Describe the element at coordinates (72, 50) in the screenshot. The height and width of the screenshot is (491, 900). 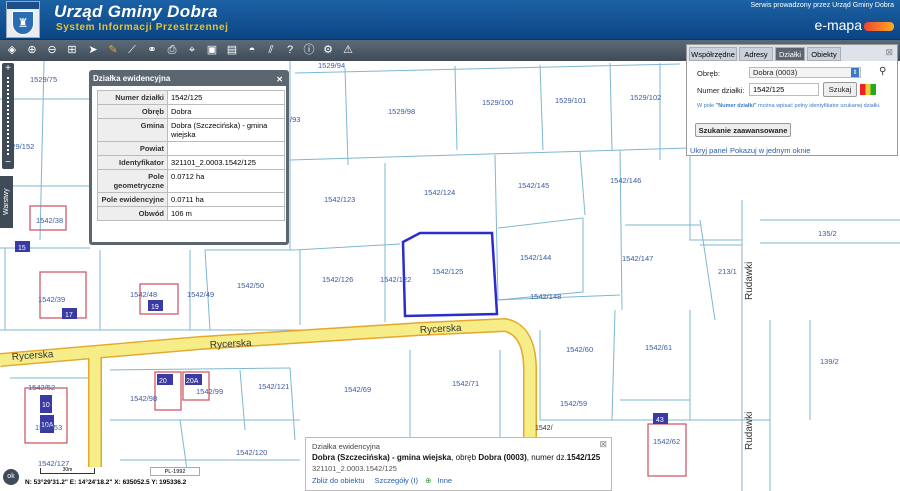
I see `zoom-extent-icon: ⊞` at that location.